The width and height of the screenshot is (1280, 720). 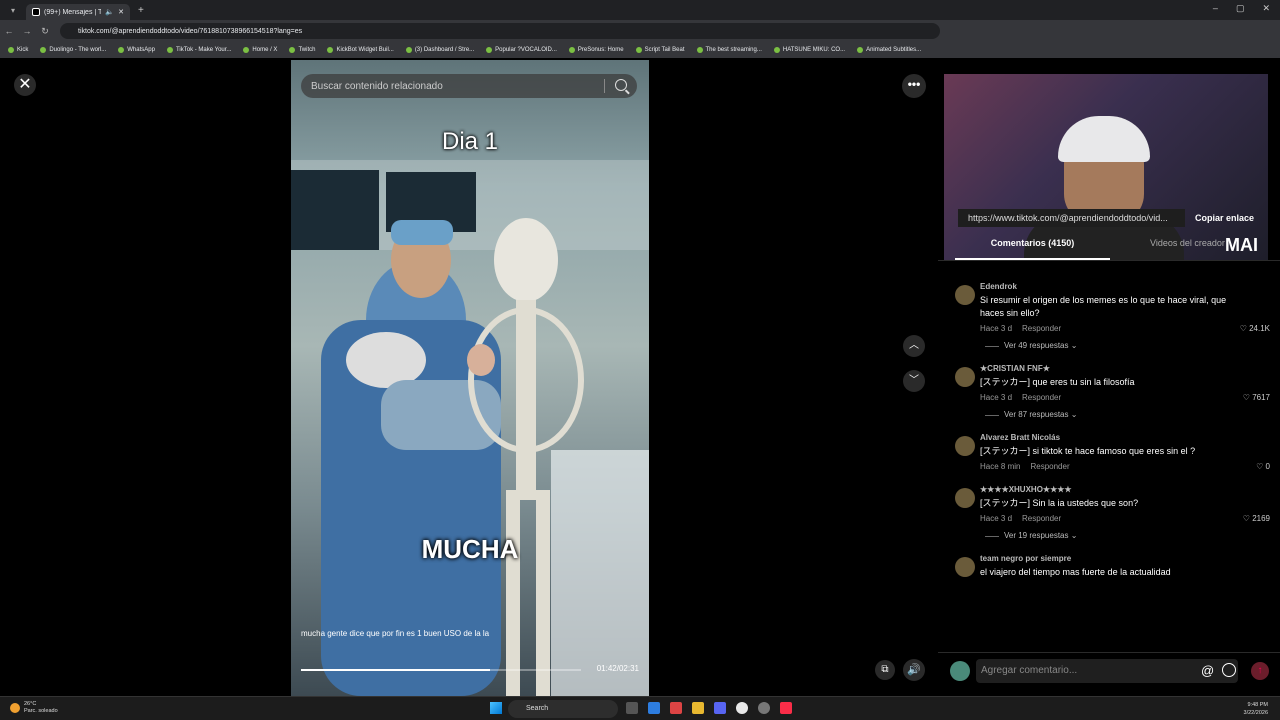 What do you see at coordinates (1059, 503) in the screenshot?
I see `comment-text: [ステッカー] Sin la ia ustedes que son?` at bounding box center [1059, 503].